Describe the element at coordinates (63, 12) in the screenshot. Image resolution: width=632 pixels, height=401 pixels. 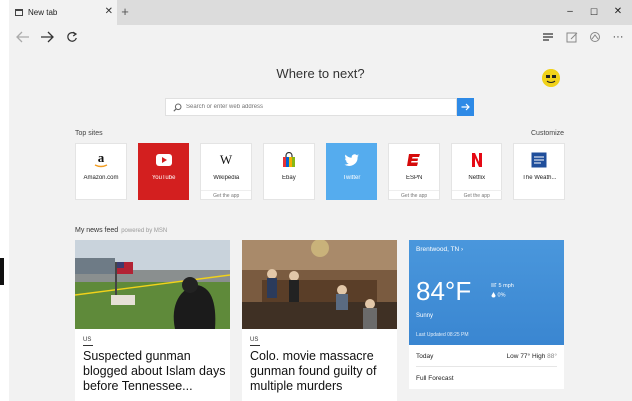
I see `tab-new-tab: New tab ✕` at that location.